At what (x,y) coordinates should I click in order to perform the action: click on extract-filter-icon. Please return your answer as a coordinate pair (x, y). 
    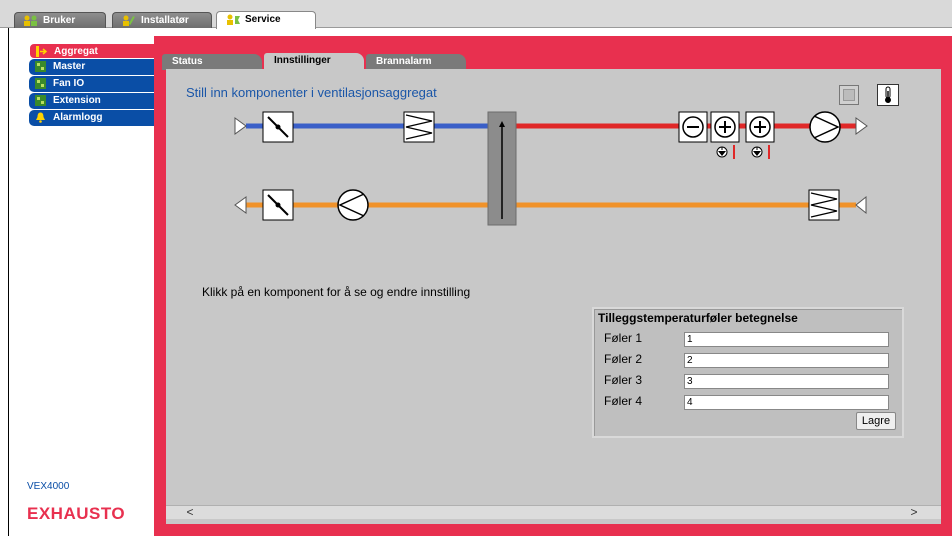
    Looking at the image, I should click on (824, 205).